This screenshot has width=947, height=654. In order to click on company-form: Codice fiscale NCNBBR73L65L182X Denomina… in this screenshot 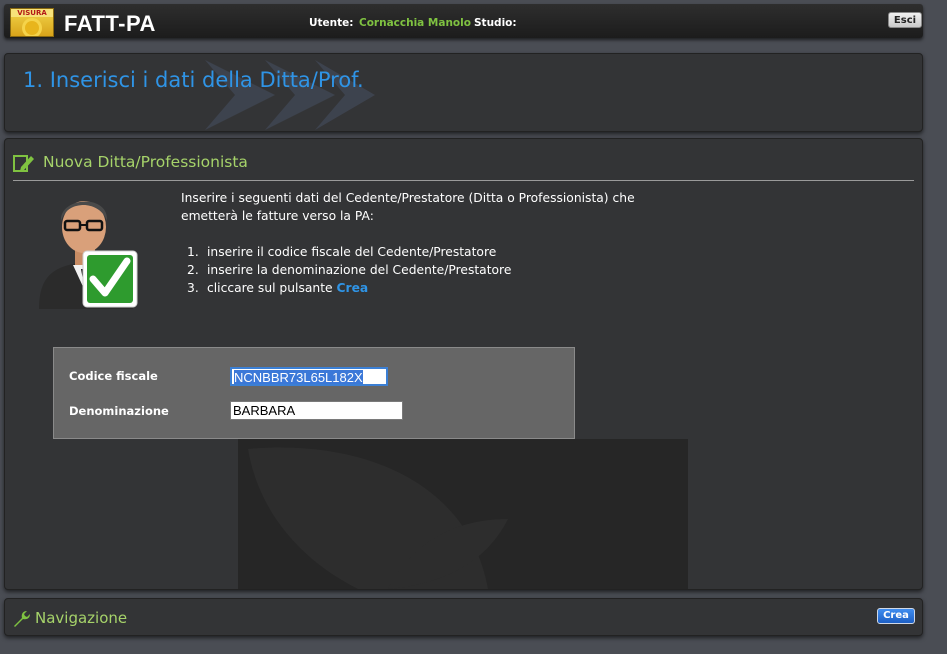, I will do `click(314, 393)`.